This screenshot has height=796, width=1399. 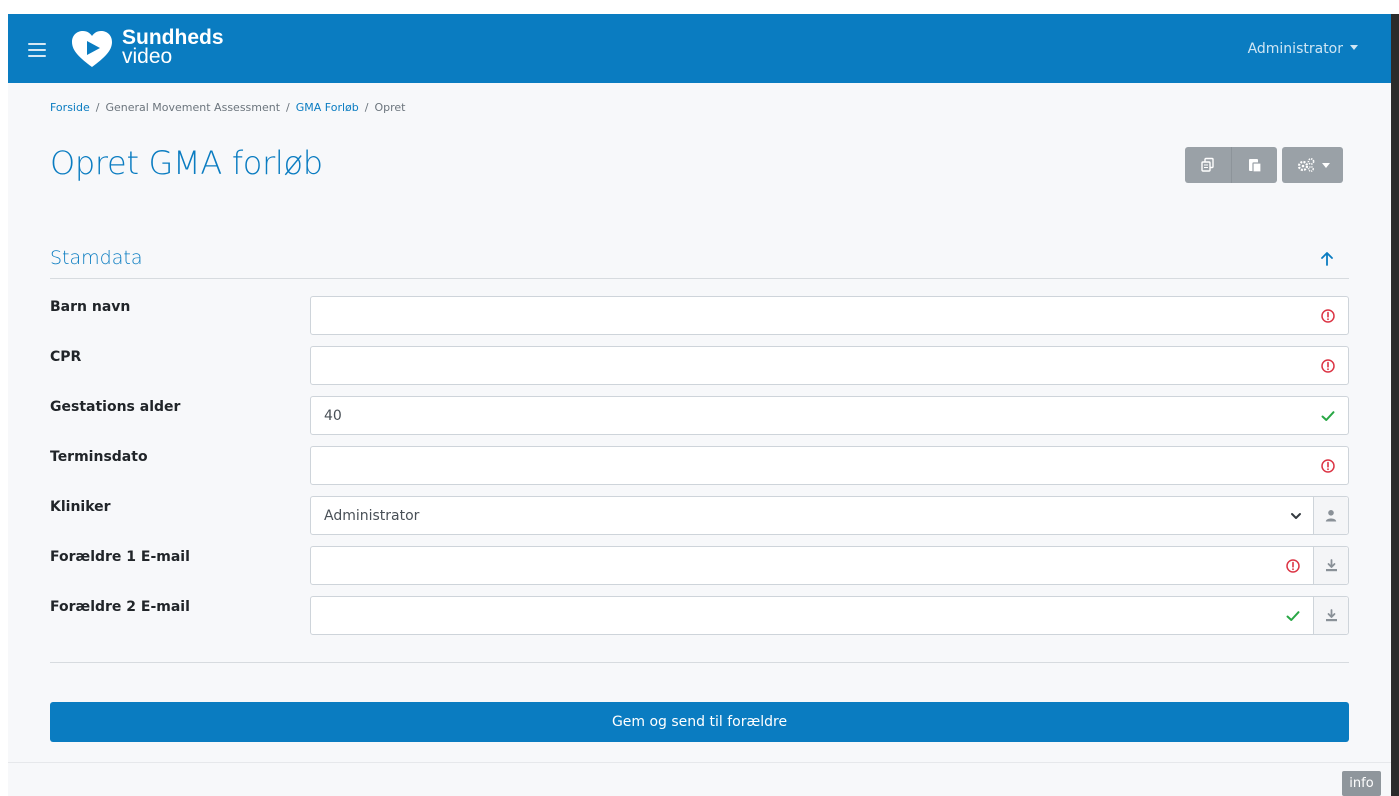 What do you see at coordinates (80, 507) in the screenshot?
I see `label-kliniker: Kliniker` at bounding box center [80, 507].